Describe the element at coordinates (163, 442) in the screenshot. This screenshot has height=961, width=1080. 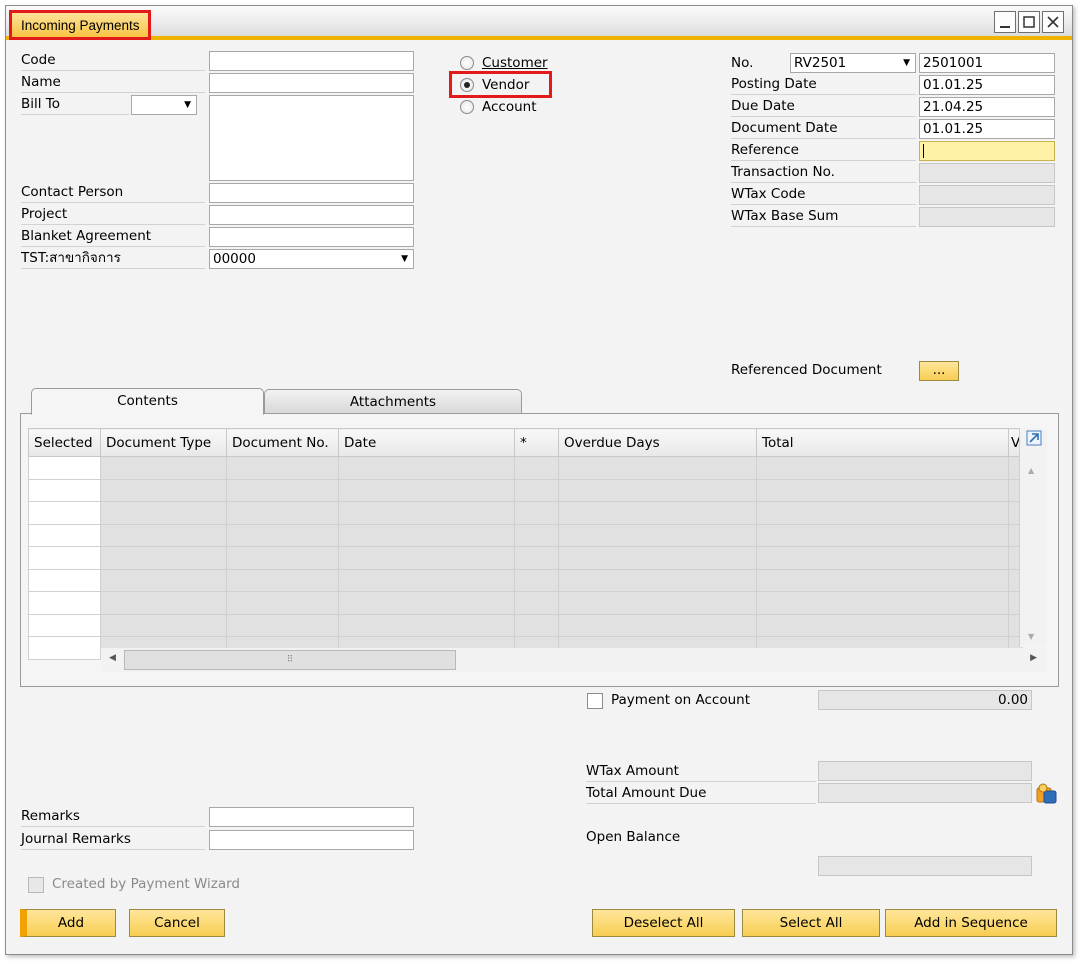
I see `col-document-type: Document Type` at that location.